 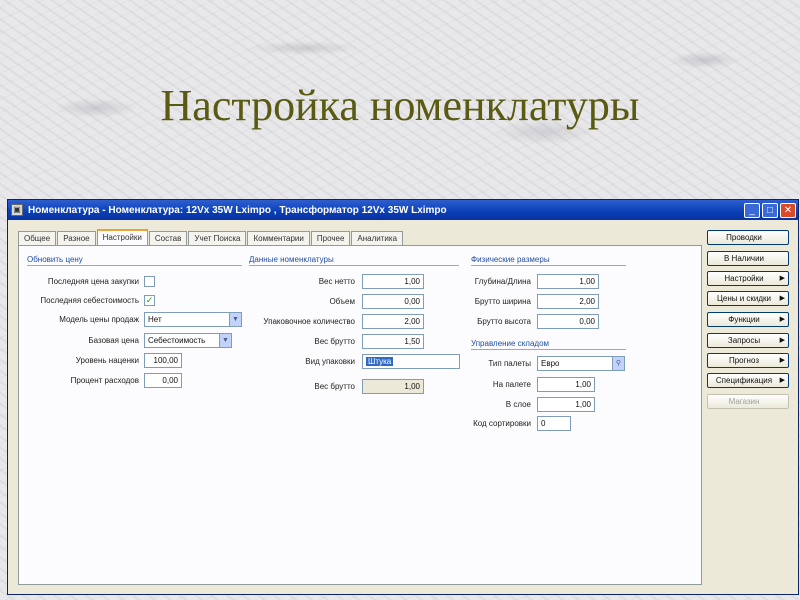 What do you see at coordinates (744, 380) in the screenshot?
I see `specification-button-label: Спецификация` at bounding box center [744, 380].